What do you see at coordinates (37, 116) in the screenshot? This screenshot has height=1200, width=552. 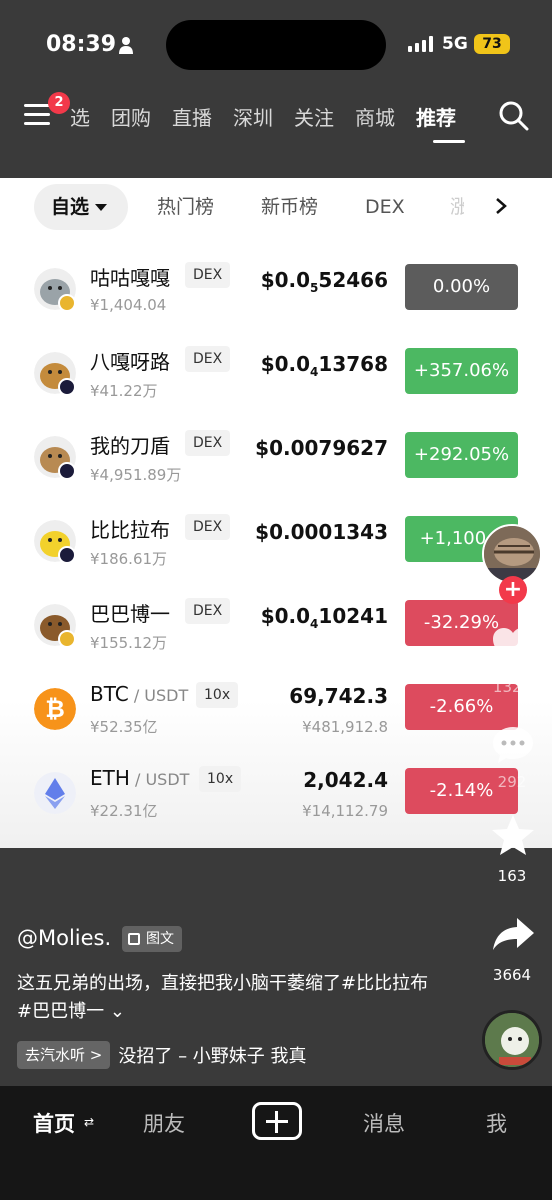 I see `menu-icon` at bounding box center [37, 116].